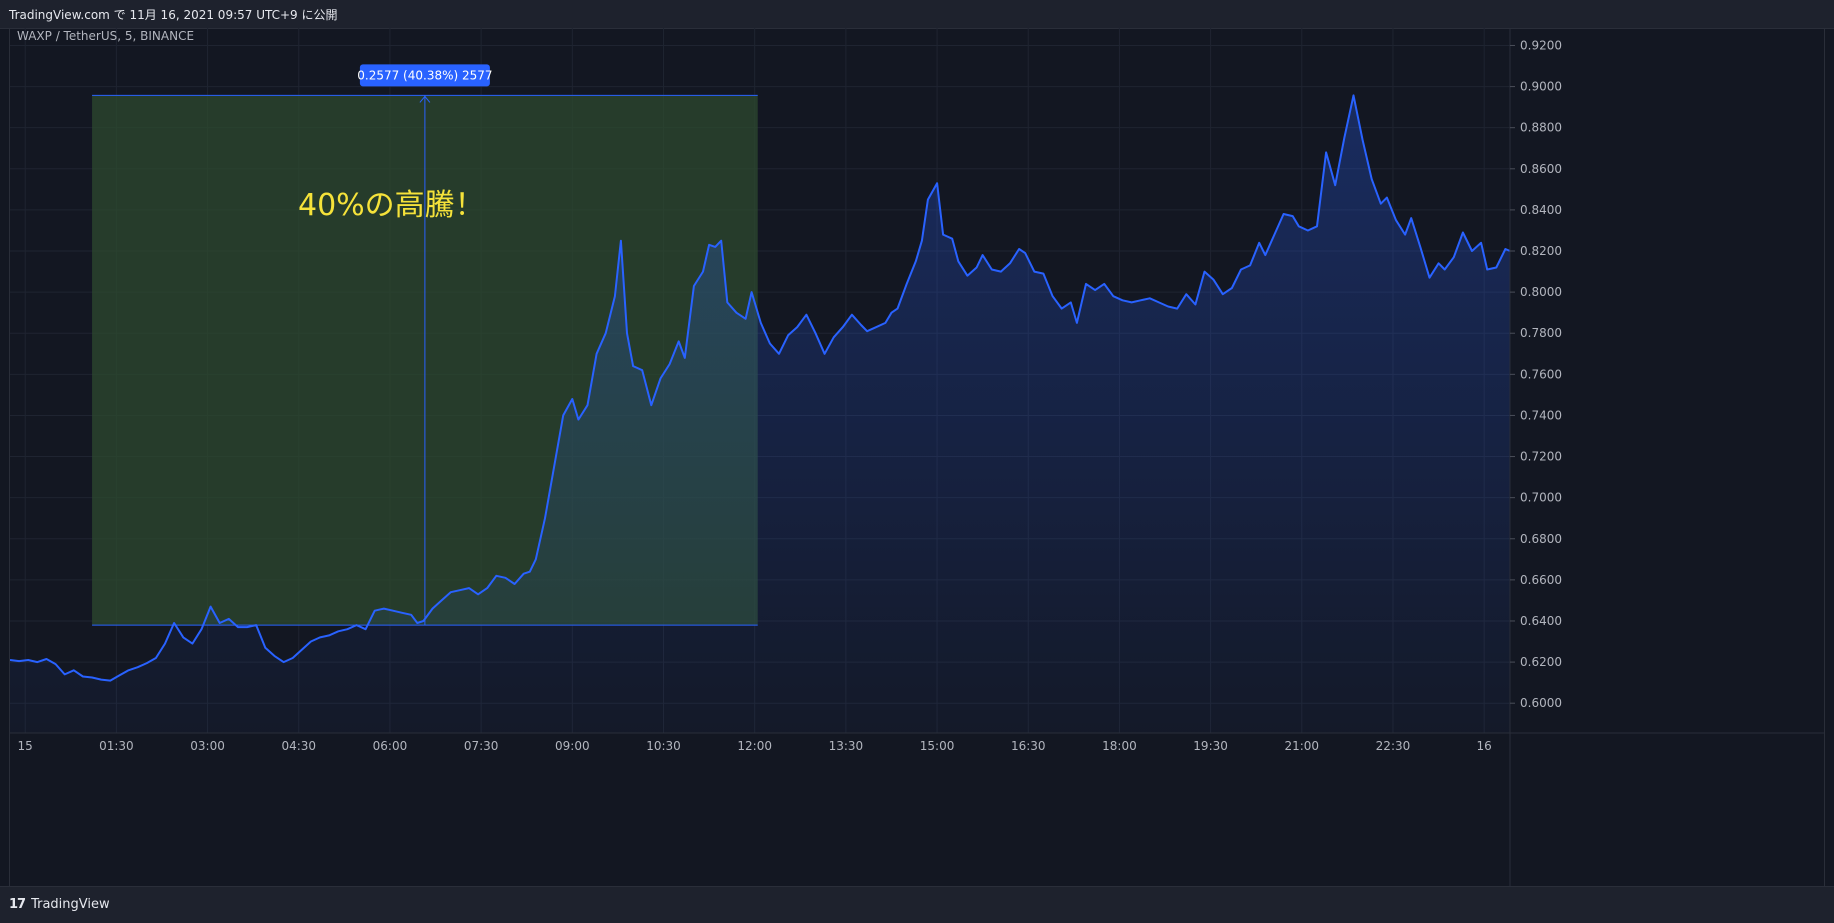  I want to click on price-tick-label: 0.8200, so click(1541, 251).